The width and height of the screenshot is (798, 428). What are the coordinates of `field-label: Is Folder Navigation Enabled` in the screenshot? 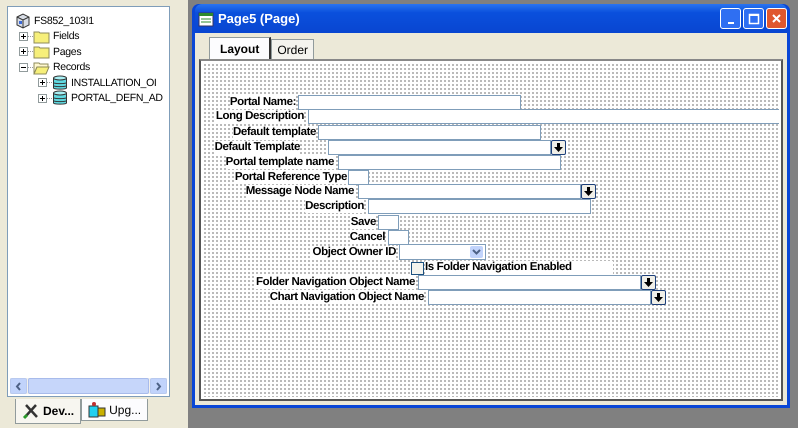 It's located at (519, 267).